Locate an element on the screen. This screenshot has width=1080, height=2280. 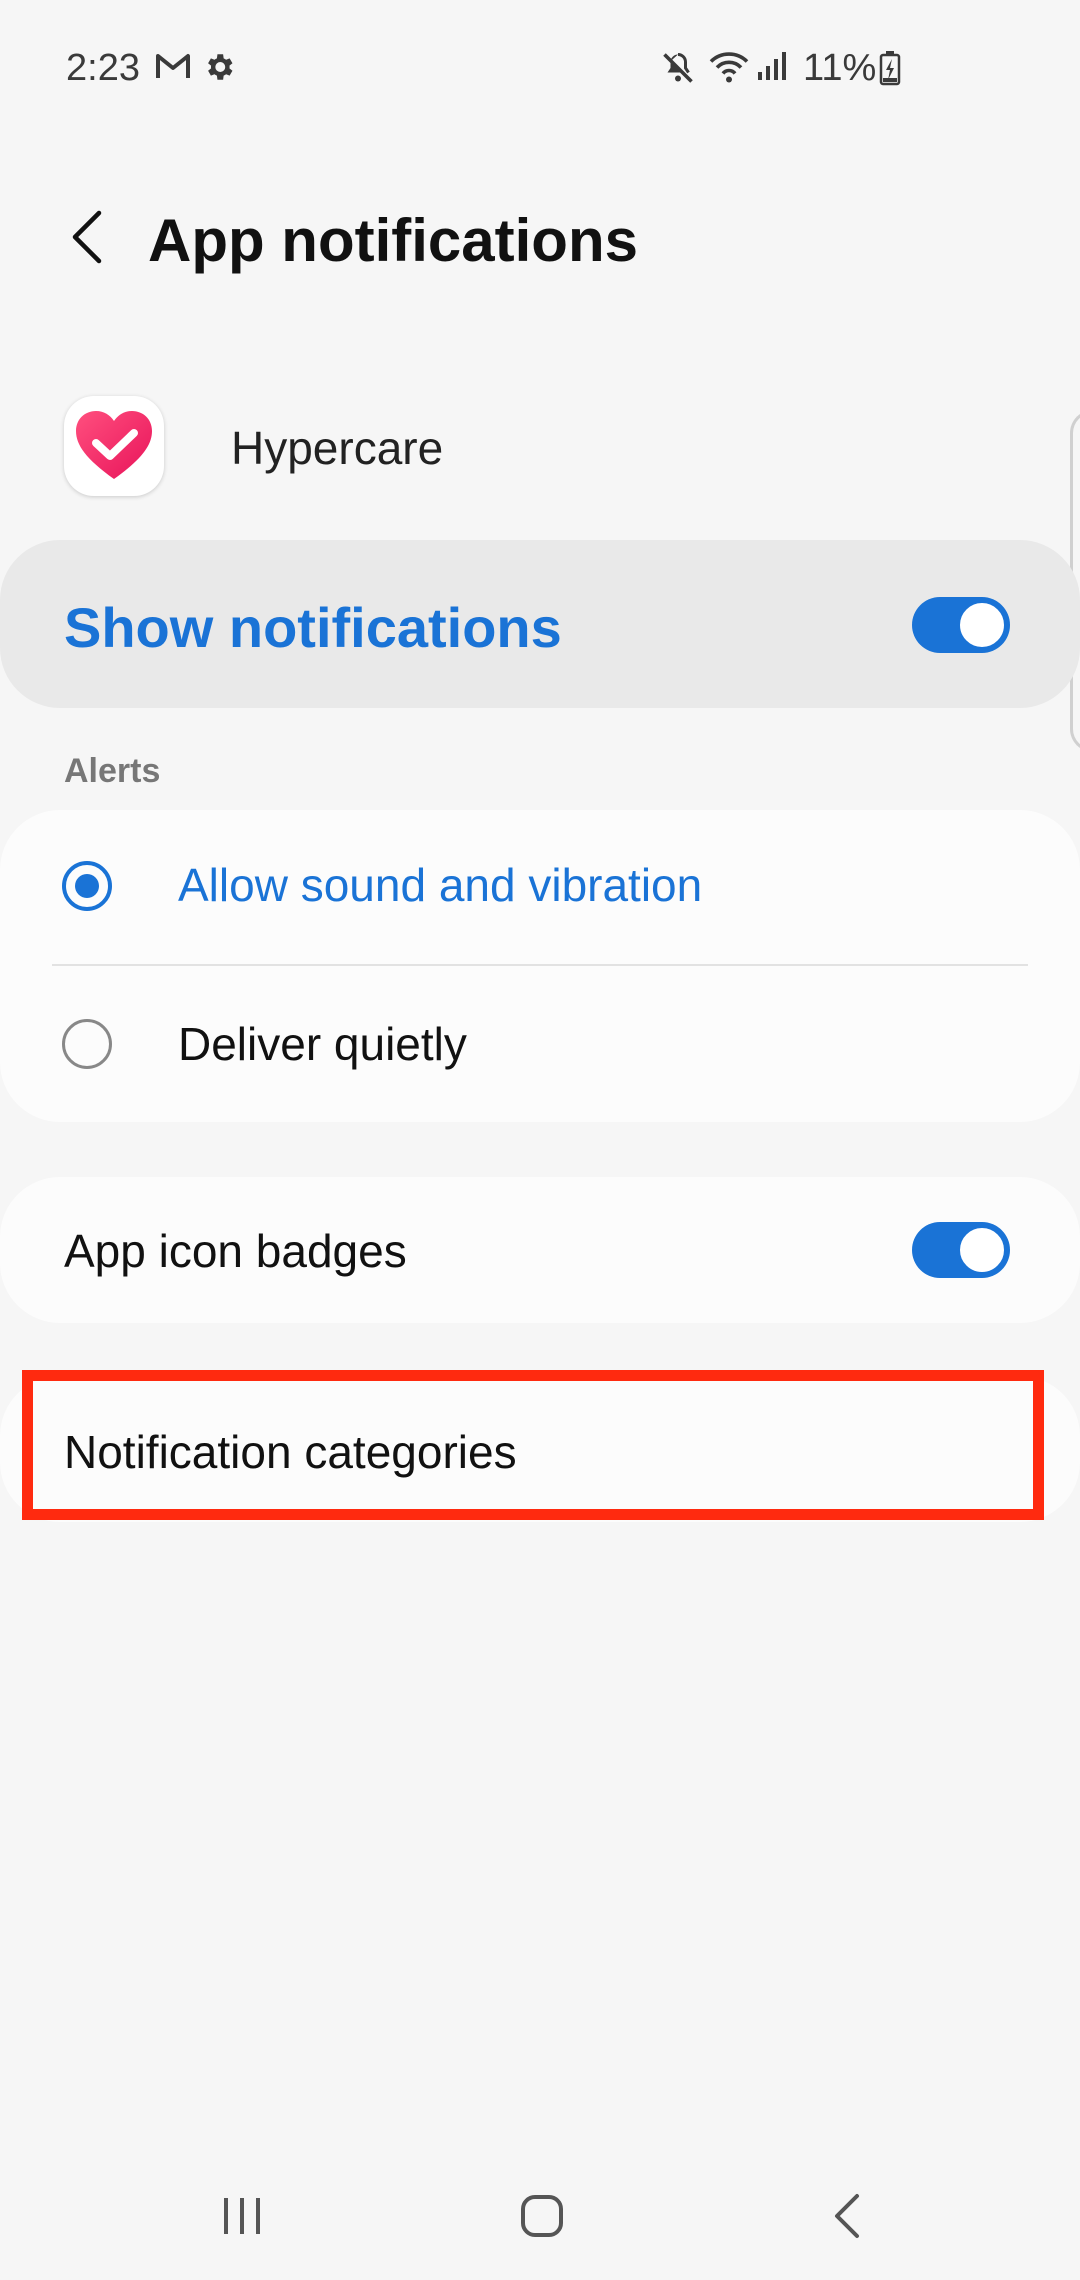
settings-icon is located at coordinates (219, 69).